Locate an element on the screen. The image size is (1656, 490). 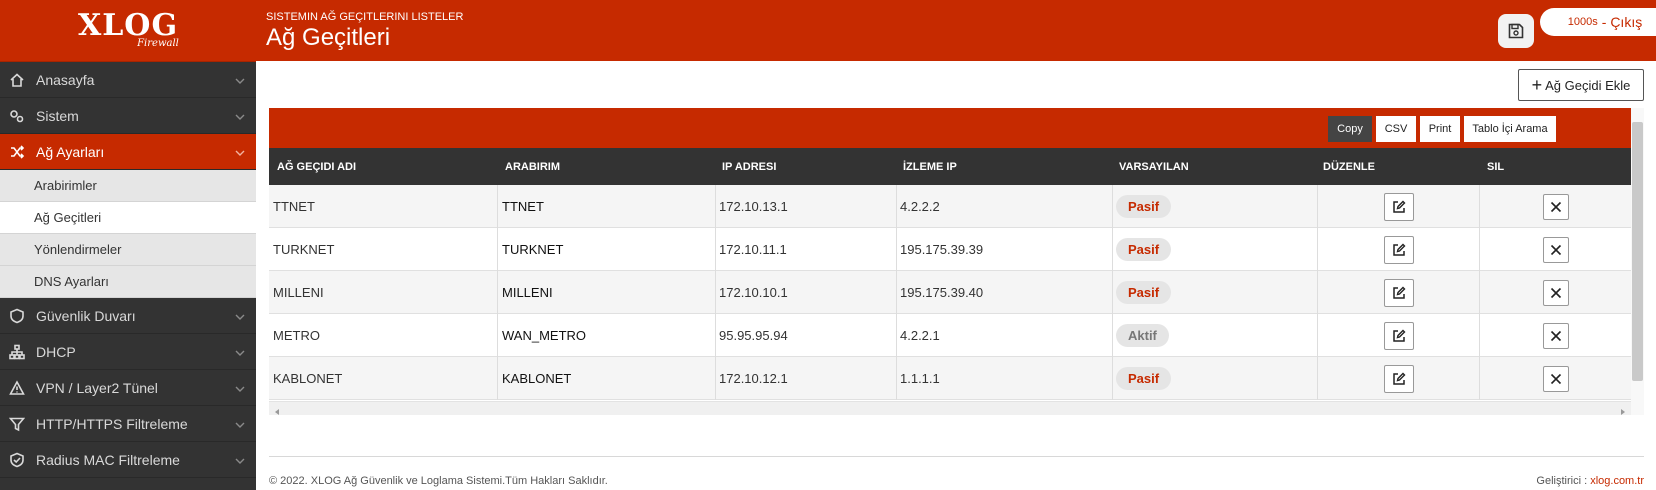
logo-subtext: Firewall is located at coordinates (158, 43).